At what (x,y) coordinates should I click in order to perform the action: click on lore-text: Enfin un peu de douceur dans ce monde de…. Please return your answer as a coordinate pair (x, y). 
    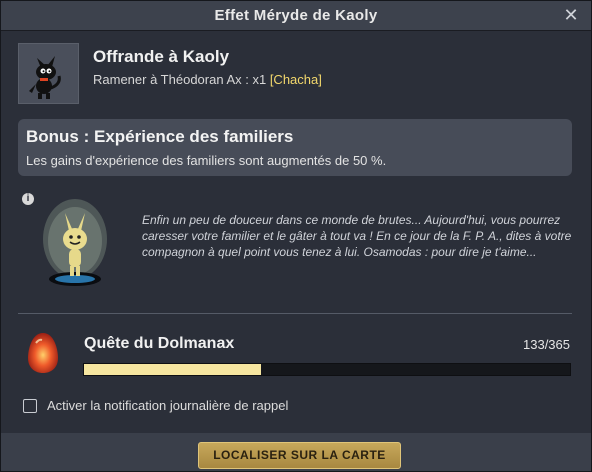
    Looking at the image, I should click on (357, 236).